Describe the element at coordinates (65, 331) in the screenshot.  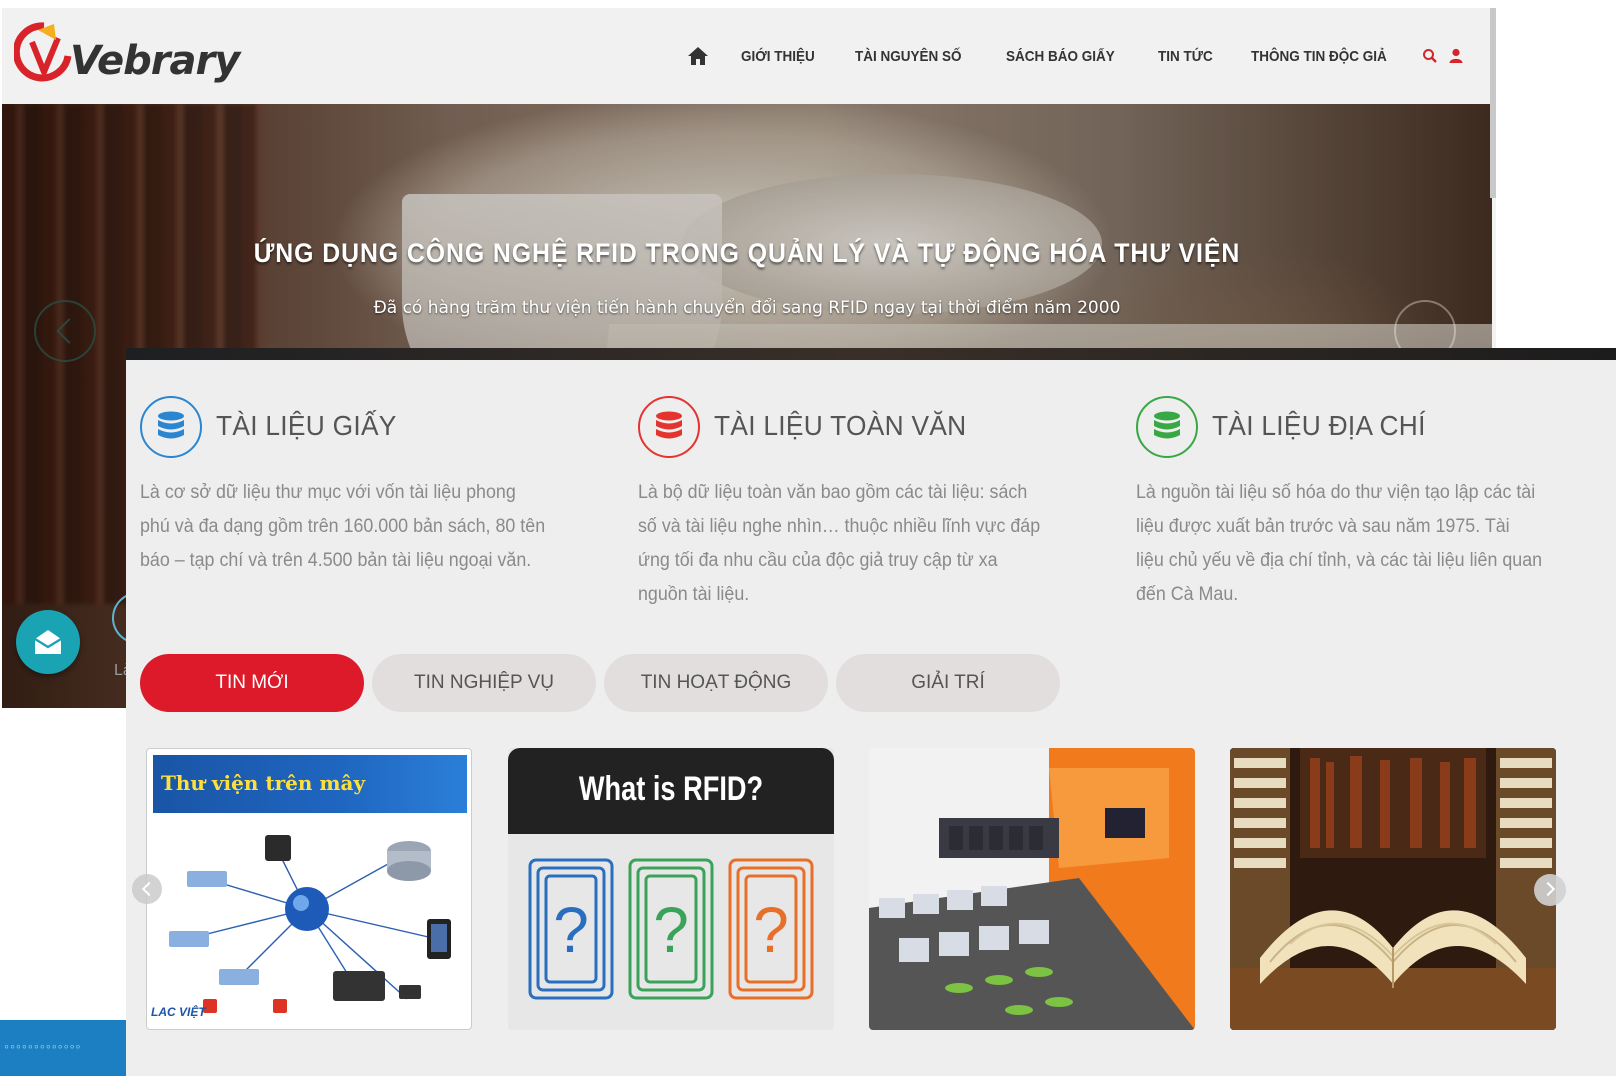
I see `hero-prev-arrow-icon` at that location.